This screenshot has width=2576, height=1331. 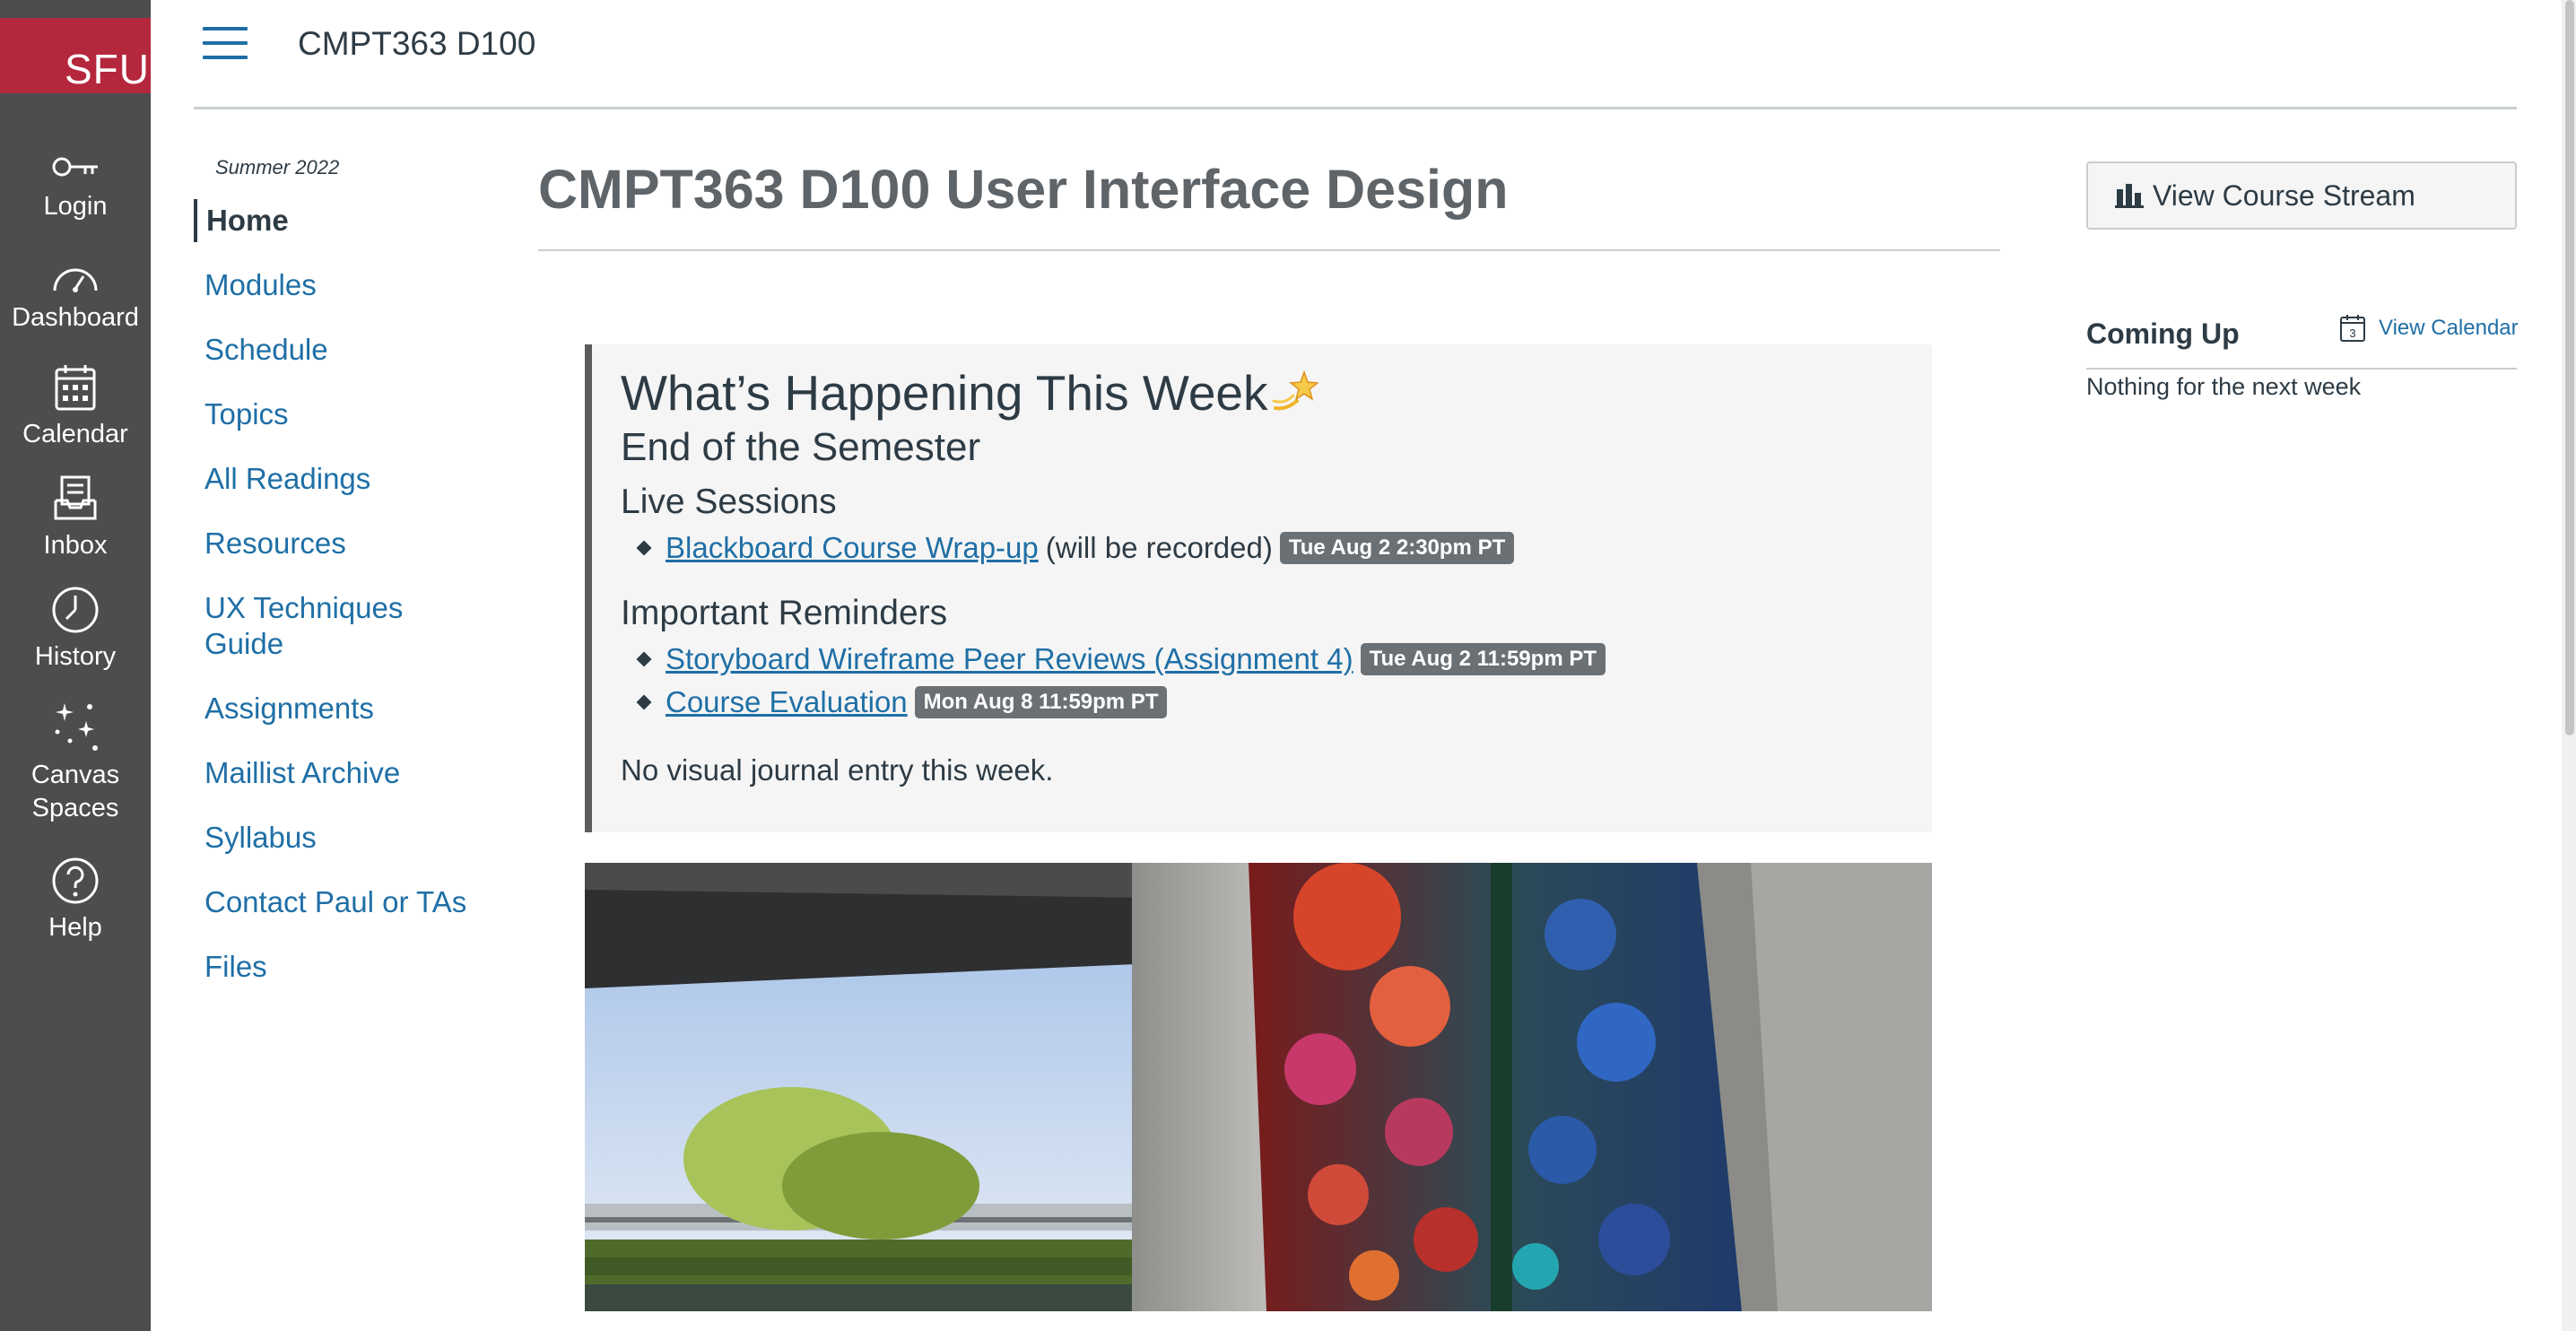 I want to click on course-nav-syllabus: Syllabus, so click(x=337, y=838).